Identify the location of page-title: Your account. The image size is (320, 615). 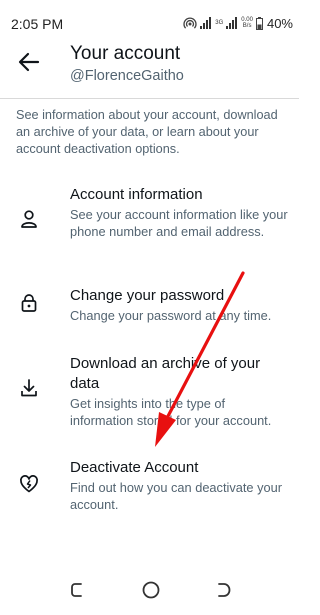
(125, 53).